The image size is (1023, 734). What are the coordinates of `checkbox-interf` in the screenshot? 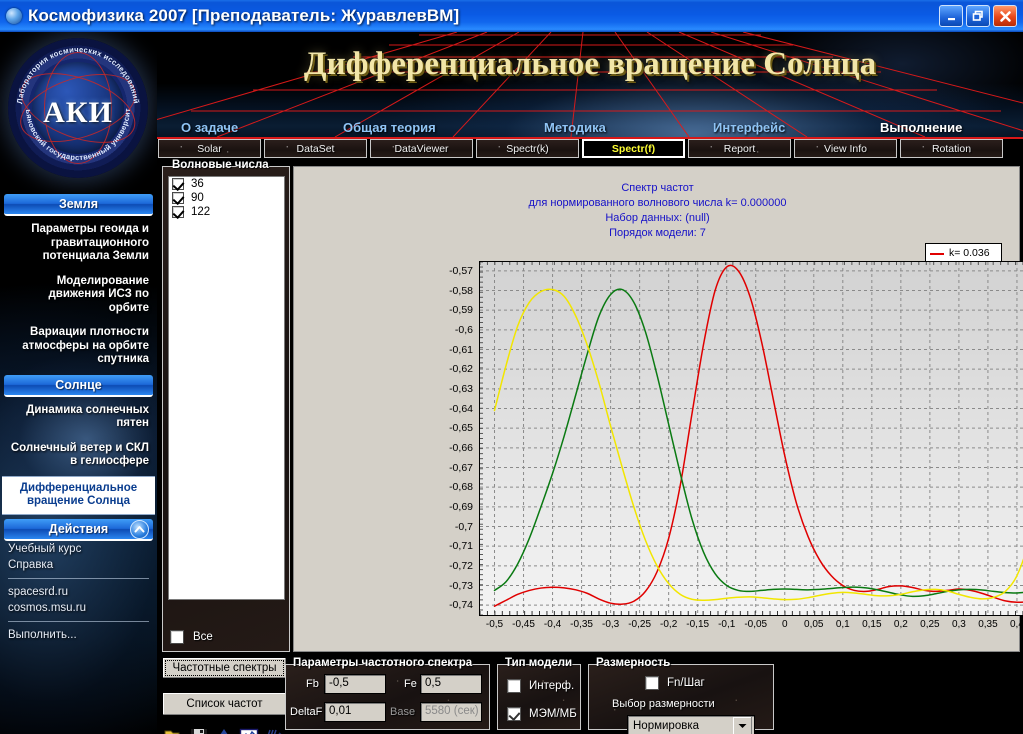 It's located at (514, 686).